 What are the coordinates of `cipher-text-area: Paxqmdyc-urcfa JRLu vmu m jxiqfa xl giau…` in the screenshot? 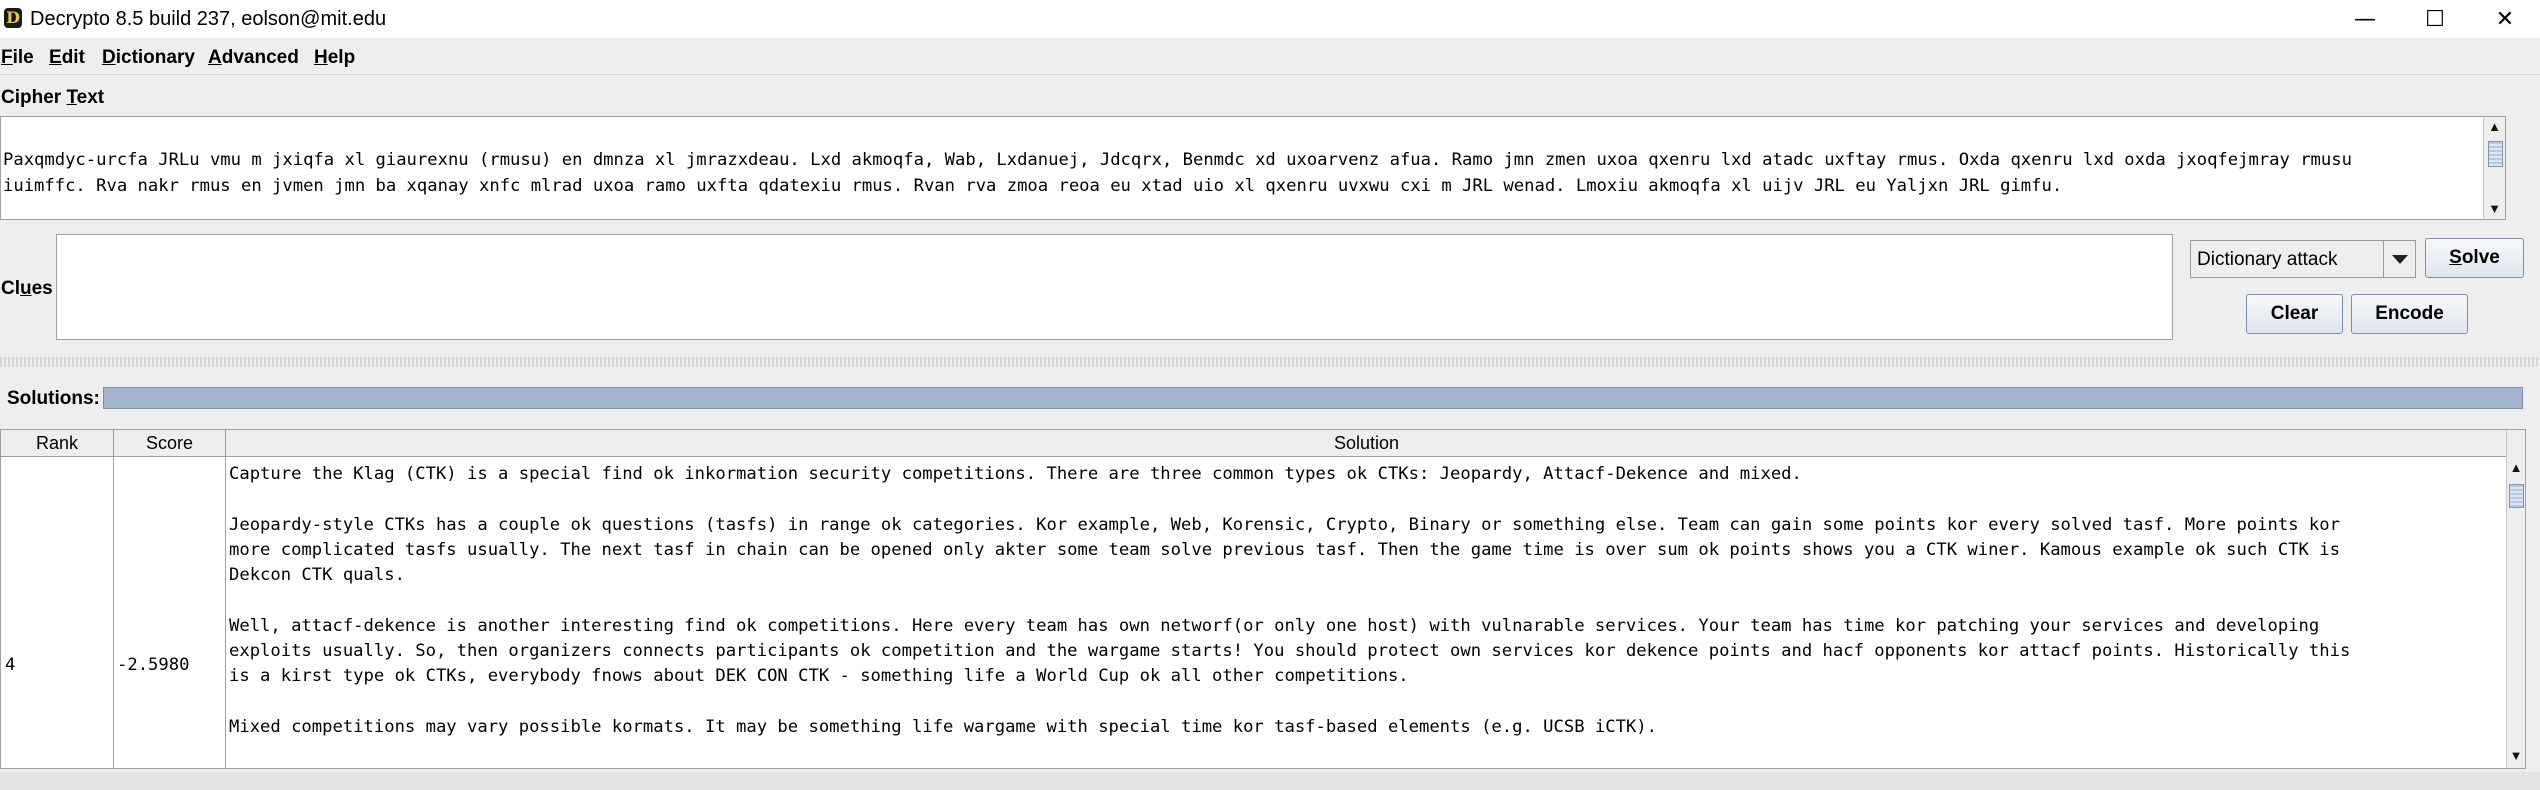 It's located at (1253, 168).